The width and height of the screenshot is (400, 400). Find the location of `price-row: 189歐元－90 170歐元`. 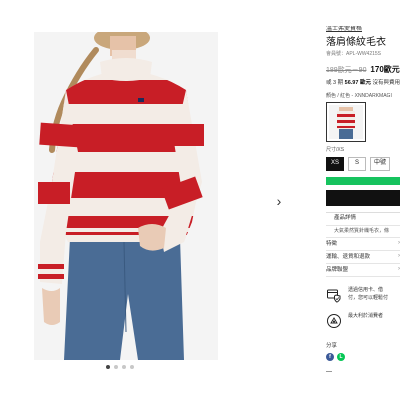

price-row: 189歐元－90 170歐元 is located at coordinates (363, 70).